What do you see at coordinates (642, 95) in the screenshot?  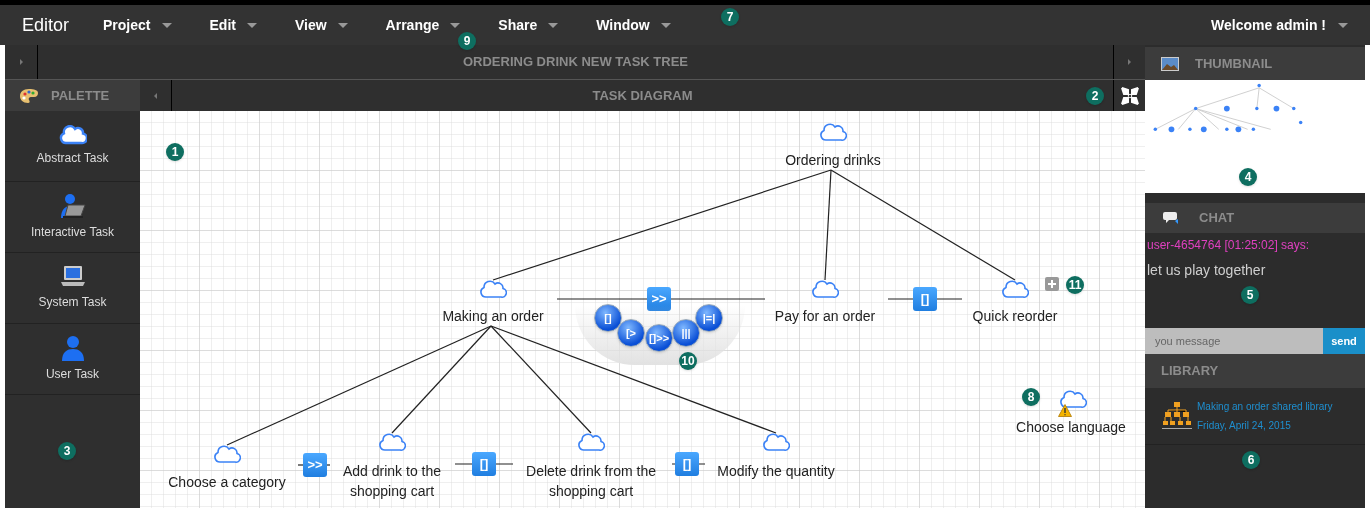 I see `diagram-title: TASK DIAGRAM` at bounding box center [642, 95].